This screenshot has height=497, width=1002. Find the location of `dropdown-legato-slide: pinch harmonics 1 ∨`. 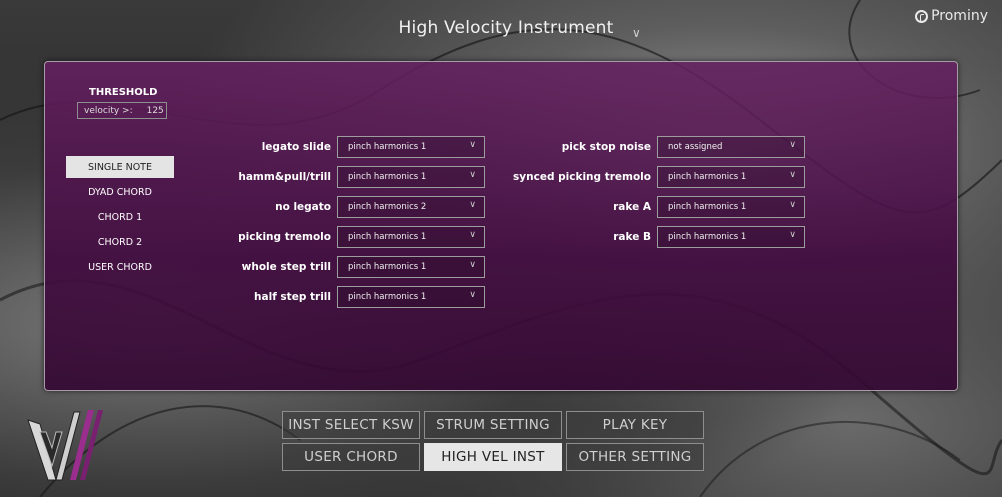

dropdown-legato-slide: pinch harmonics 1 ∨ is located at coordinates (411, 147).